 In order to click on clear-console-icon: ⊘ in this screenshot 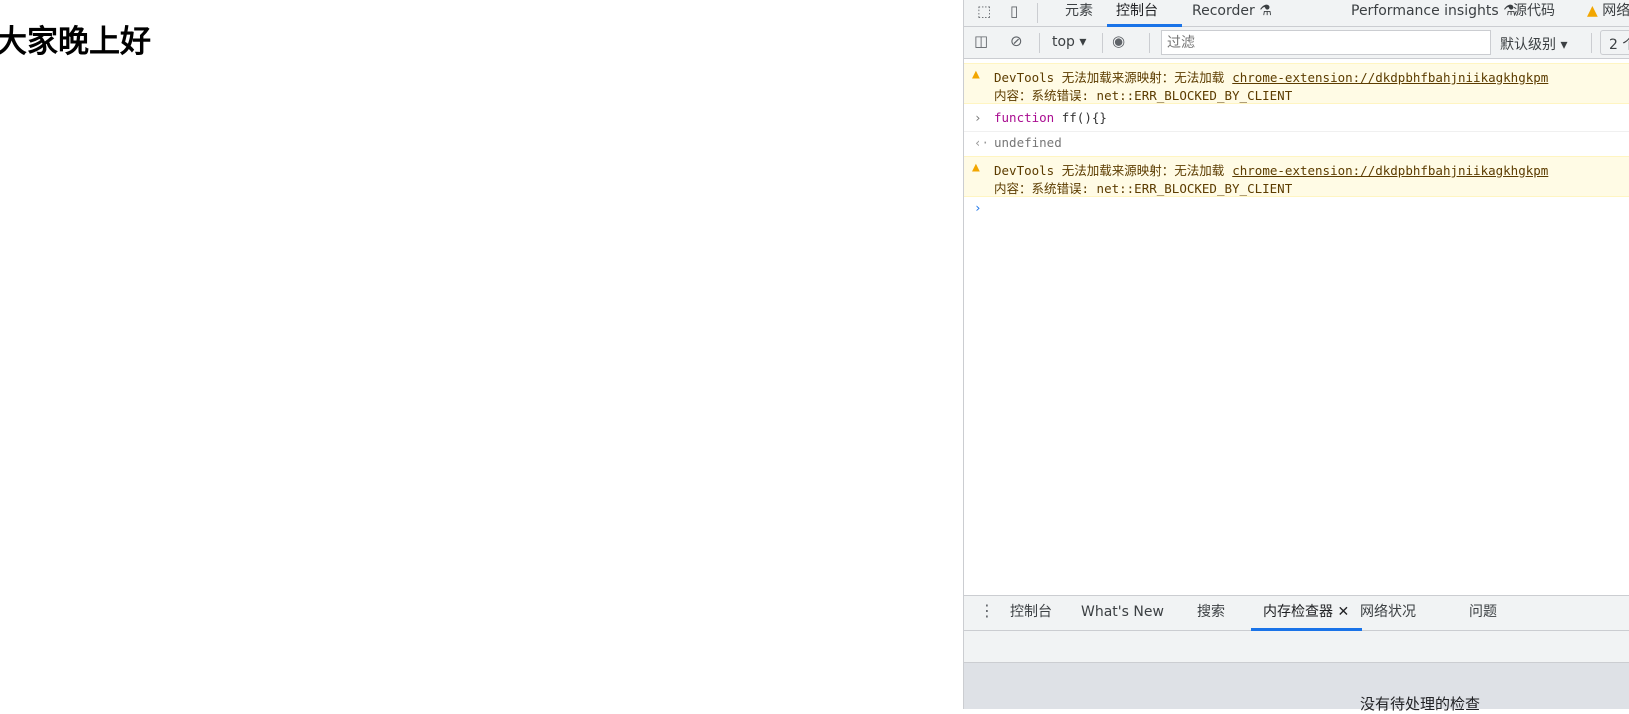, I will do `click(1016, 41)`.